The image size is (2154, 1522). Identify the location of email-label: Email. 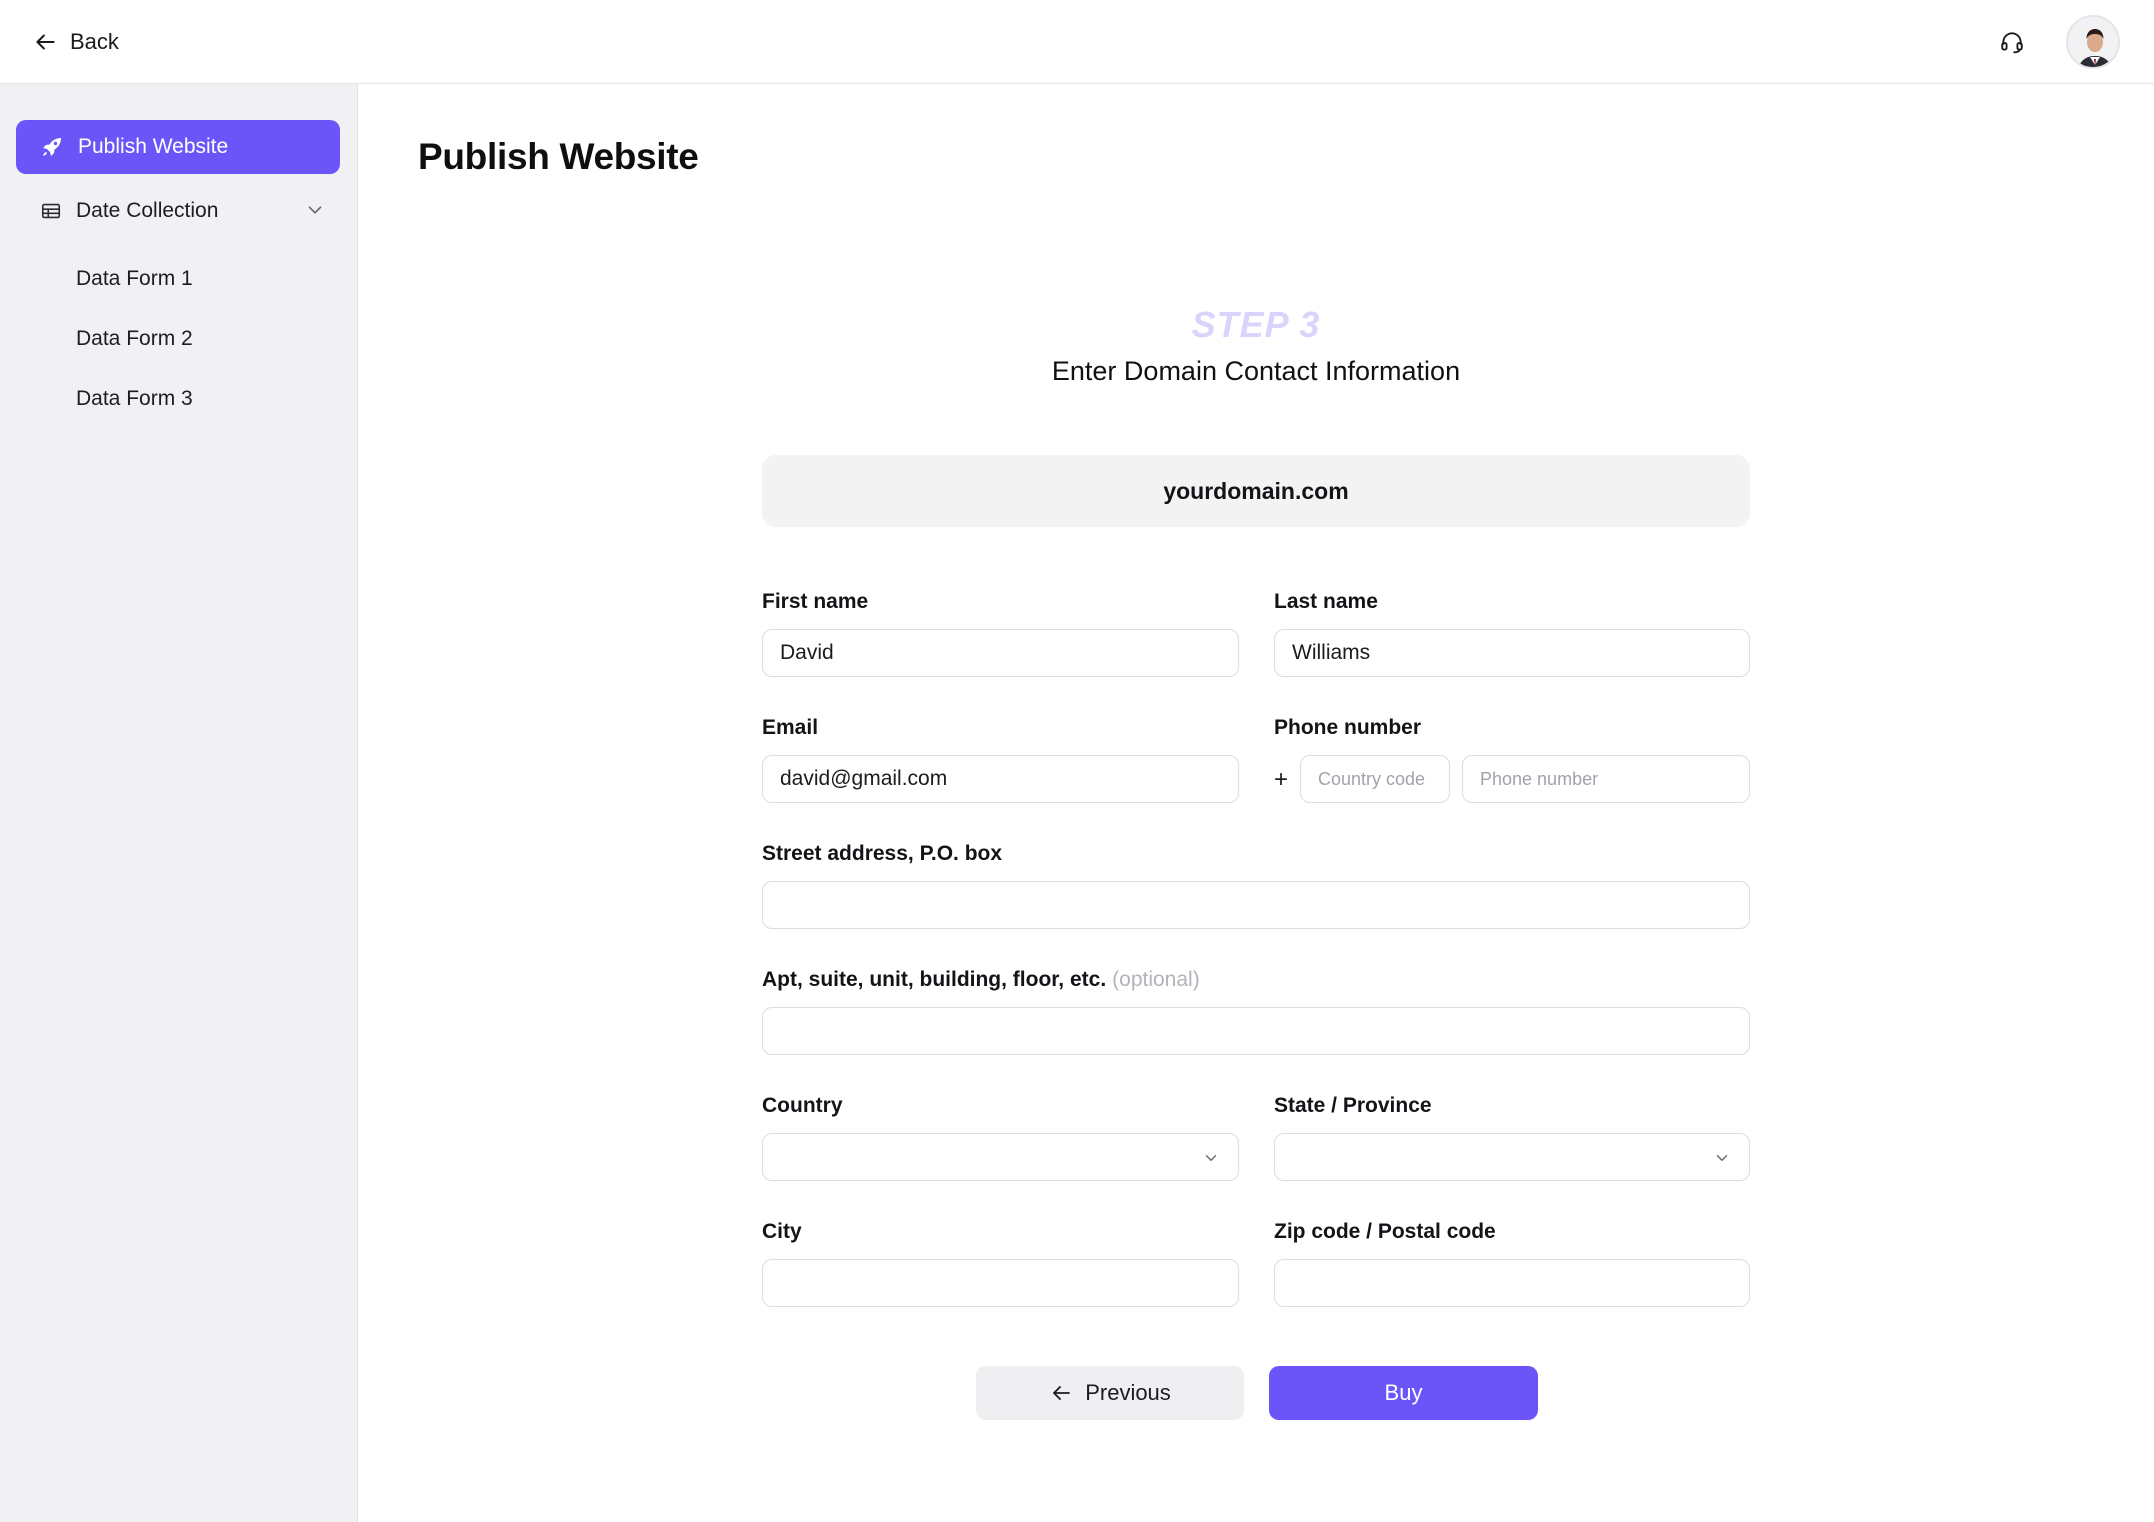
(790, 727).